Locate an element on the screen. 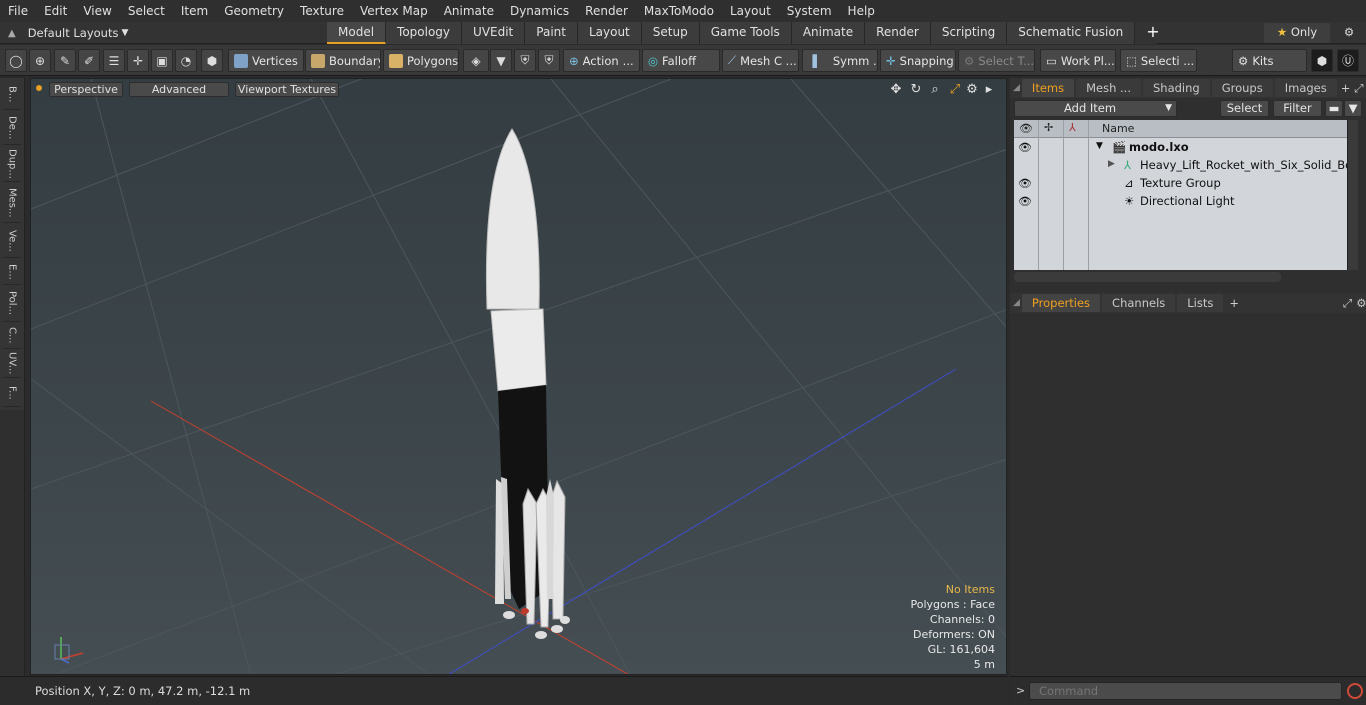 This screenshot has height=705, width=1366. chevron-down-icon: ▼ is located at coordinates (501, 60).